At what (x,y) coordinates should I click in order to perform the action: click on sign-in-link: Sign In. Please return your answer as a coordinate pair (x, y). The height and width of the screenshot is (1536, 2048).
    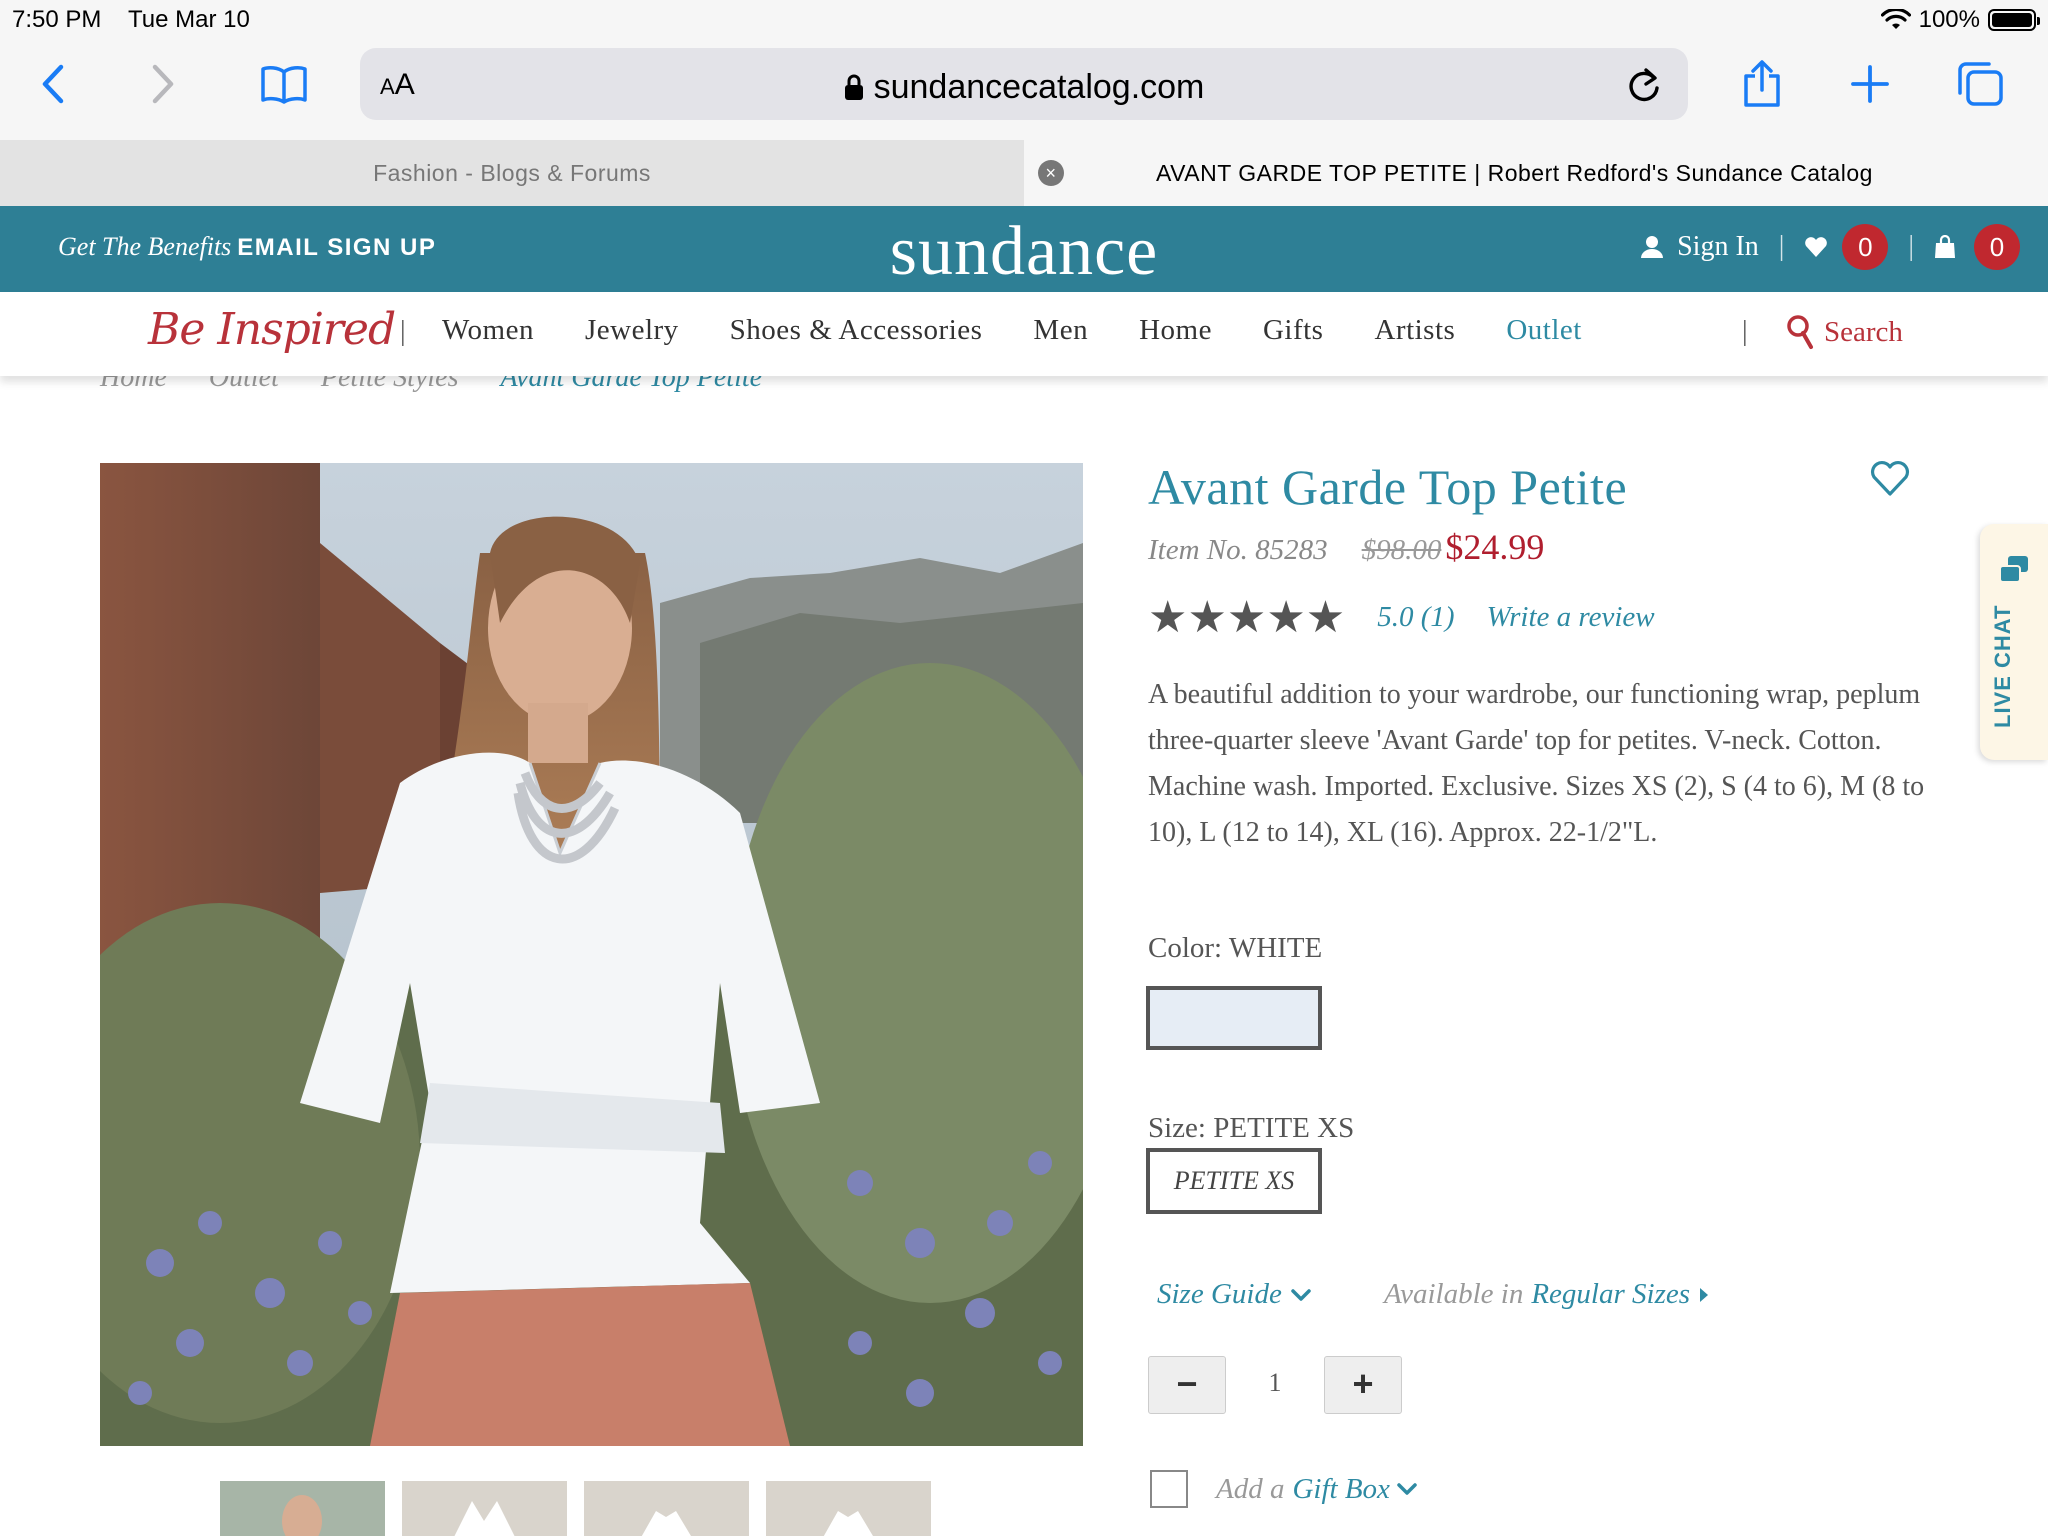
    Looking at the image, I should click on (1718, 247).